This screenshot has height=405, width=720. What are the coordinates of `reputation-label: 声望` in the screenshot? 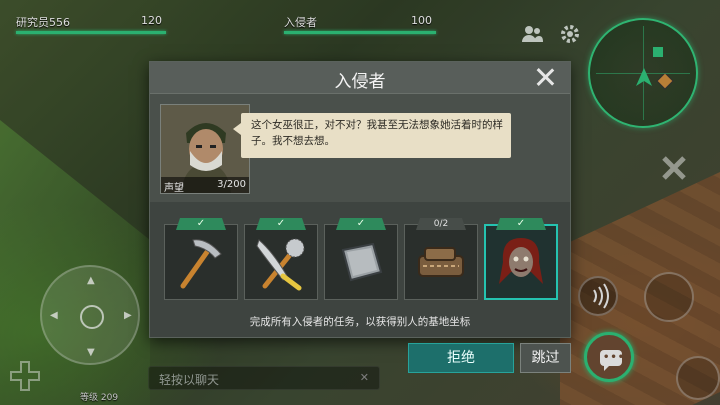 It's located at (174, 188).